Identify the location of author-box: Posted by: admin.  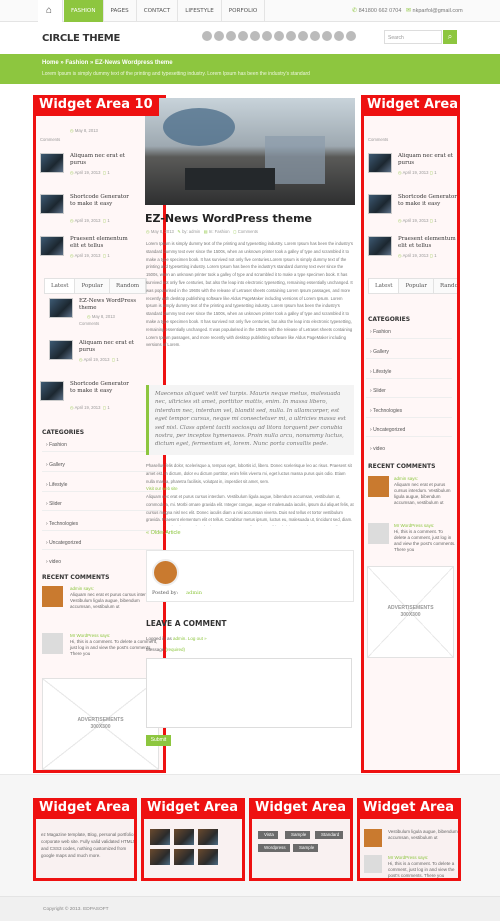
(250, 576).